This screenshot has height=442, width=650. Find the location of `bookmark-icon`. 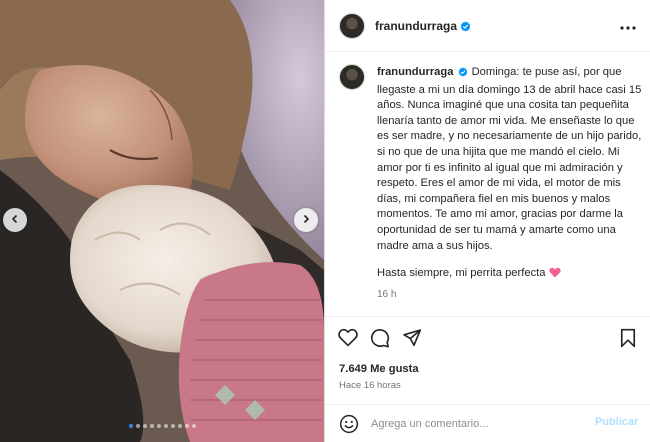

bookmark-icon is located at coordinates (628, 340).